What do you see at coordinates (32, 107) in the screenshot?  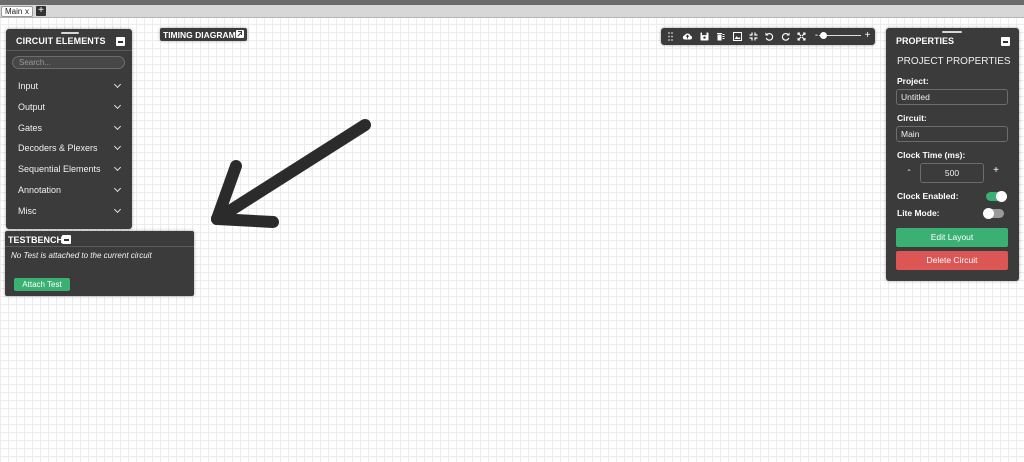 I see `category-label: Output` at bounding box center [32, 107].